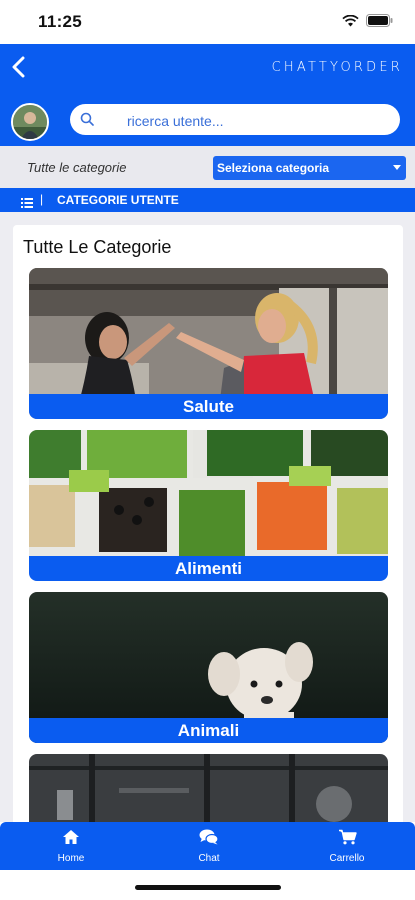 This screenshot has height=900, width=415. I want to click on avatar, so click(30, 122).